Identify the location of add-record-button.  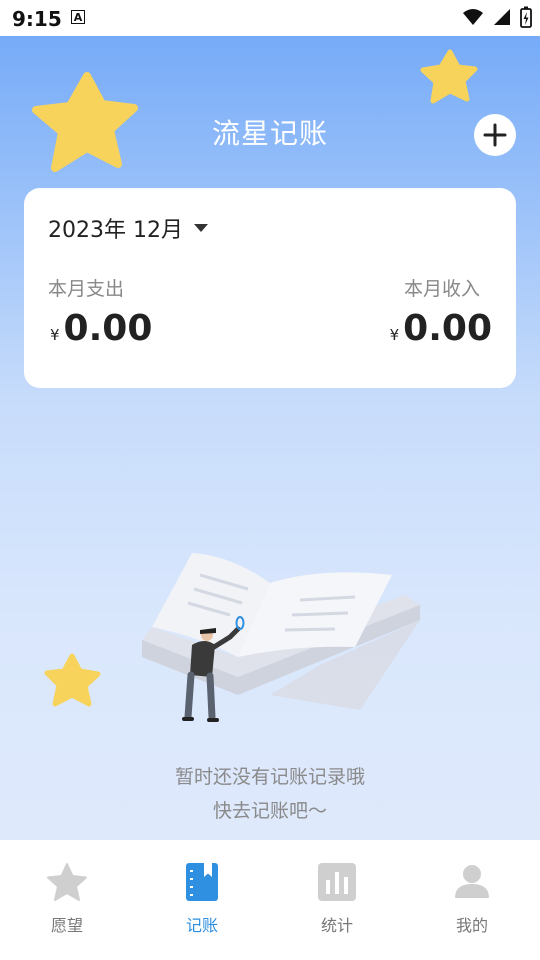
(495, 135).